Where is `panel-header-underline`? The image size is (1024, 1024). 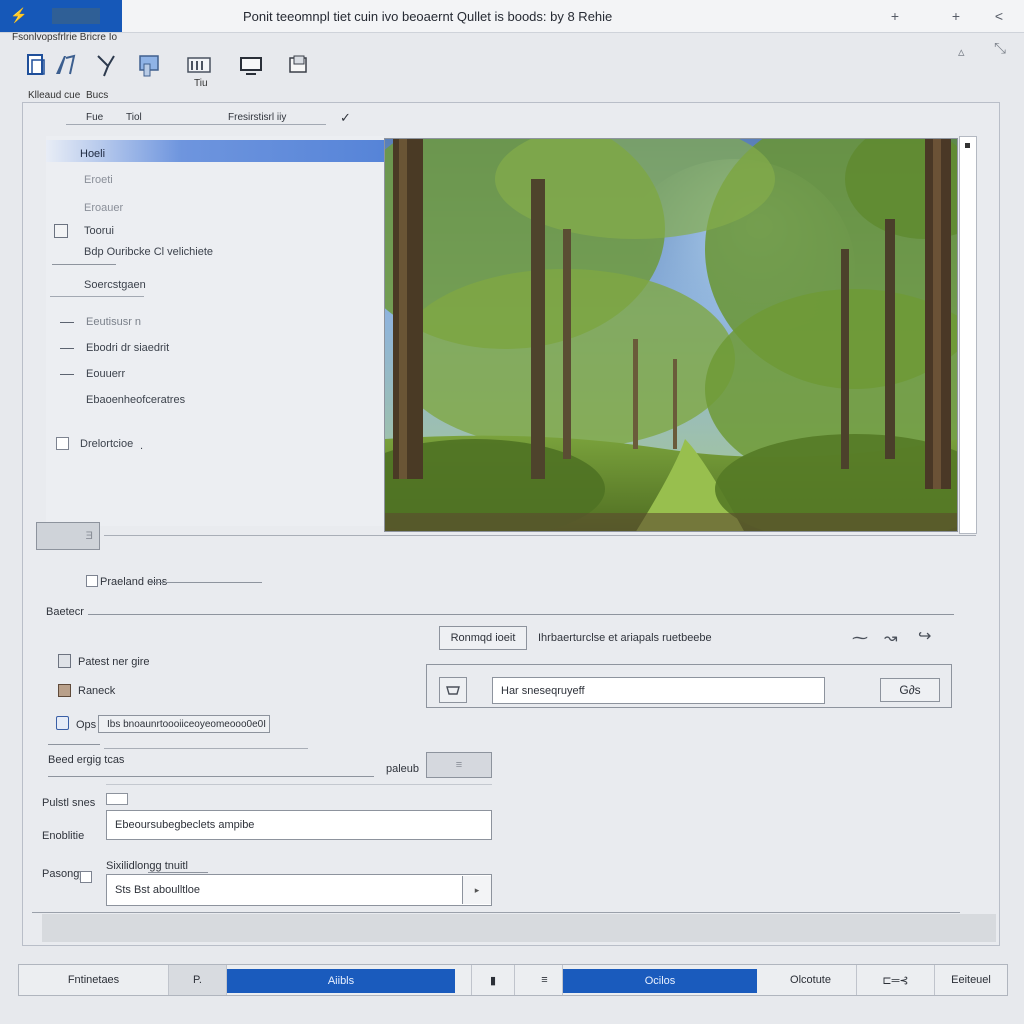
panel-header-underline is located at coordinates (196, 124).